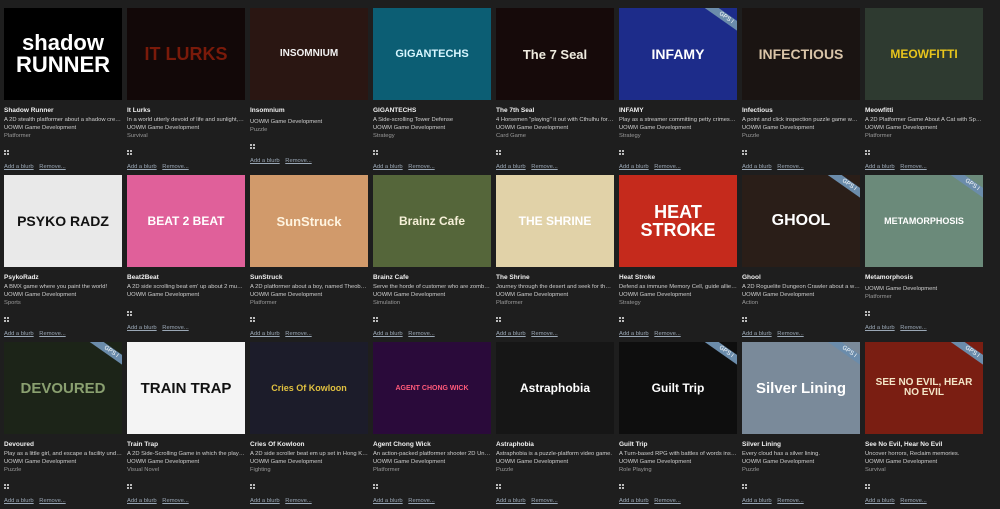  What do you see at coordinates (924, 54) in the screenshot?
I see `game-thumbnail: MEOWFITTI` at bounding box center [924, 54].